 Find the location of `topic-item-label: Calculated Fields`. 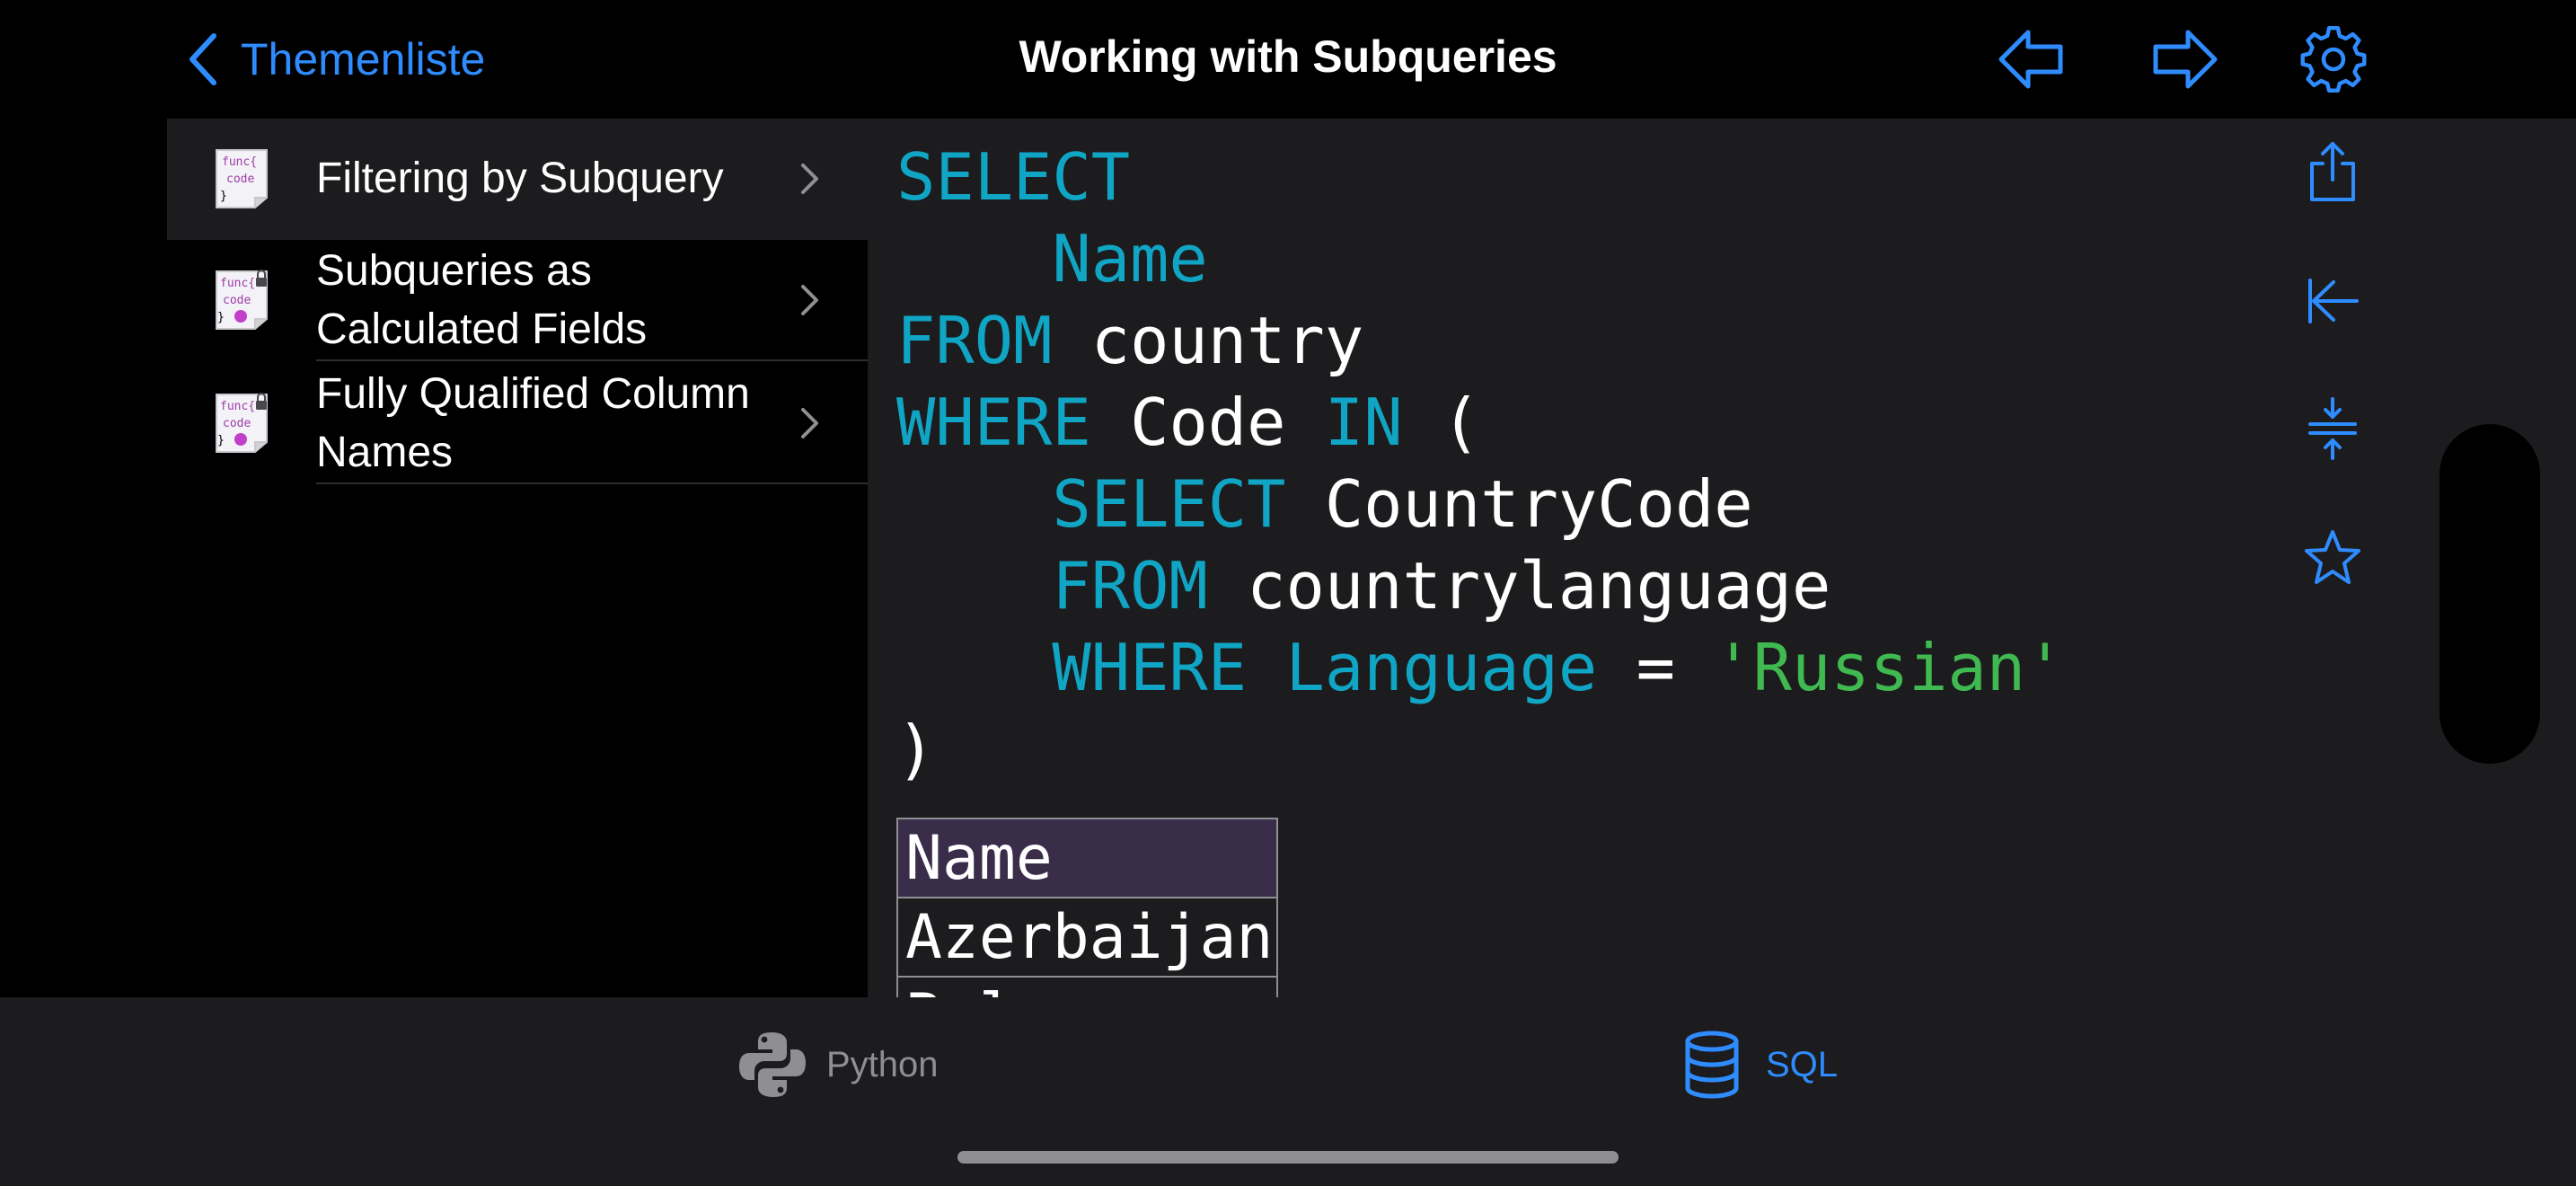

topic-item-label: Calculated Fields is located at coordinates (482, 329).